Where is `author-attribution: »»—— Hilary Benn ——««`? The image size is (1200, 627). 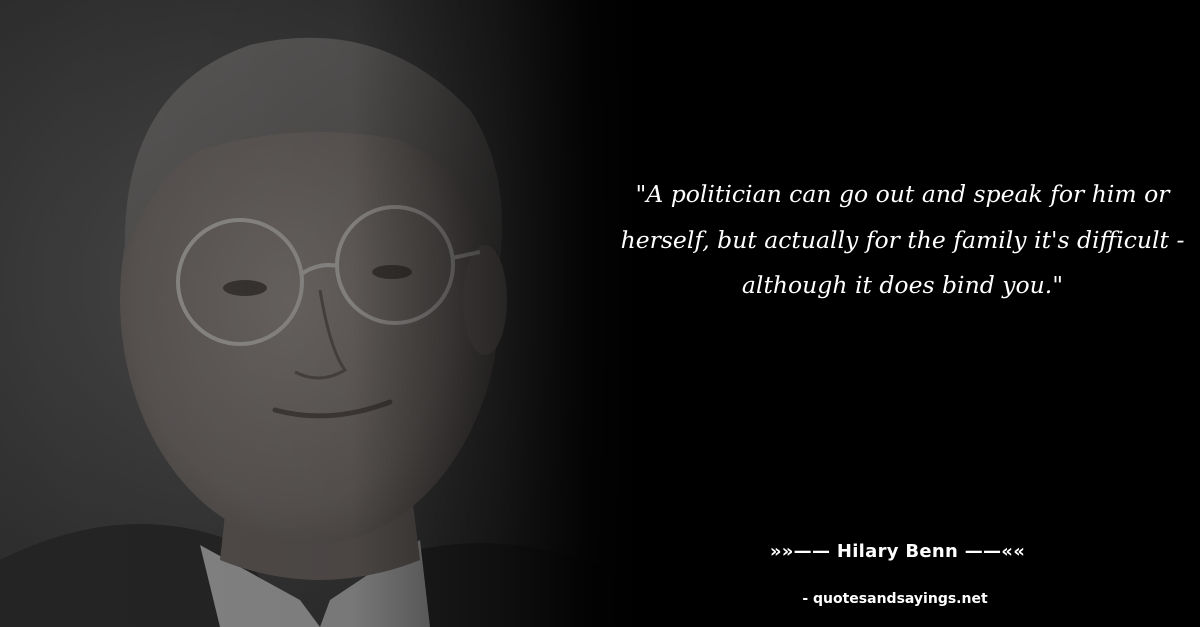
author-attribution: »»—— Hilary Benn ——«« is located at coordinates (897, 551).